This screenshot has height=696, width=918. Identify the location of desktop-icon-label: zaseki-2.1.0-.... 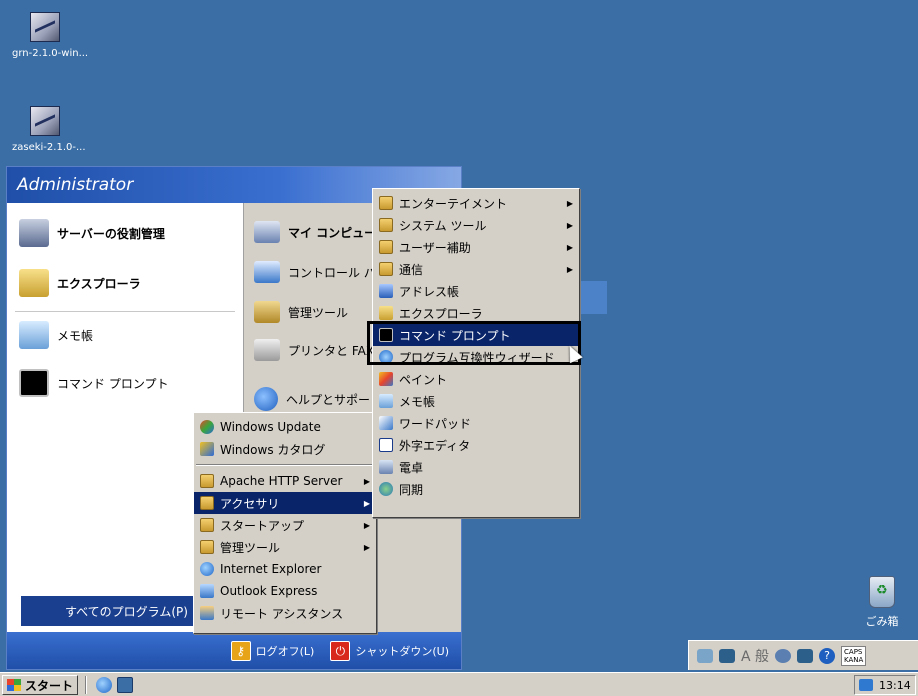
(49, 147).